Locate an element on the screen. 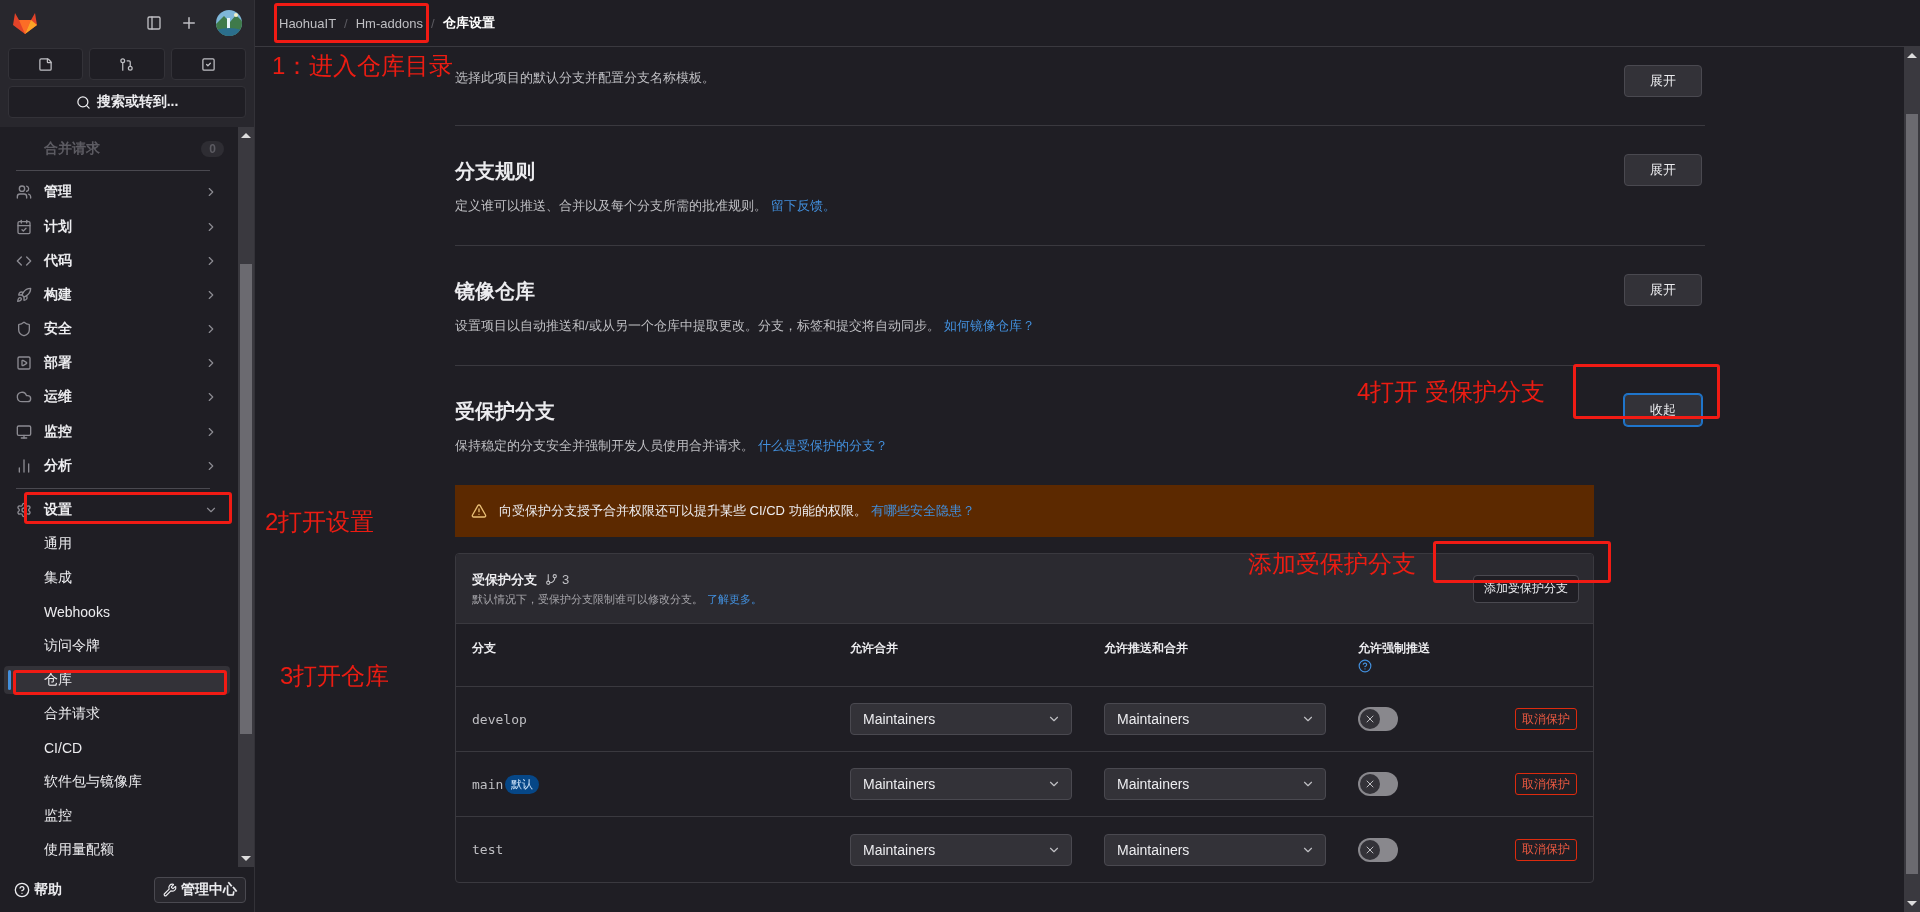  nav-item: 监控 is located at coordinates (121, 431).